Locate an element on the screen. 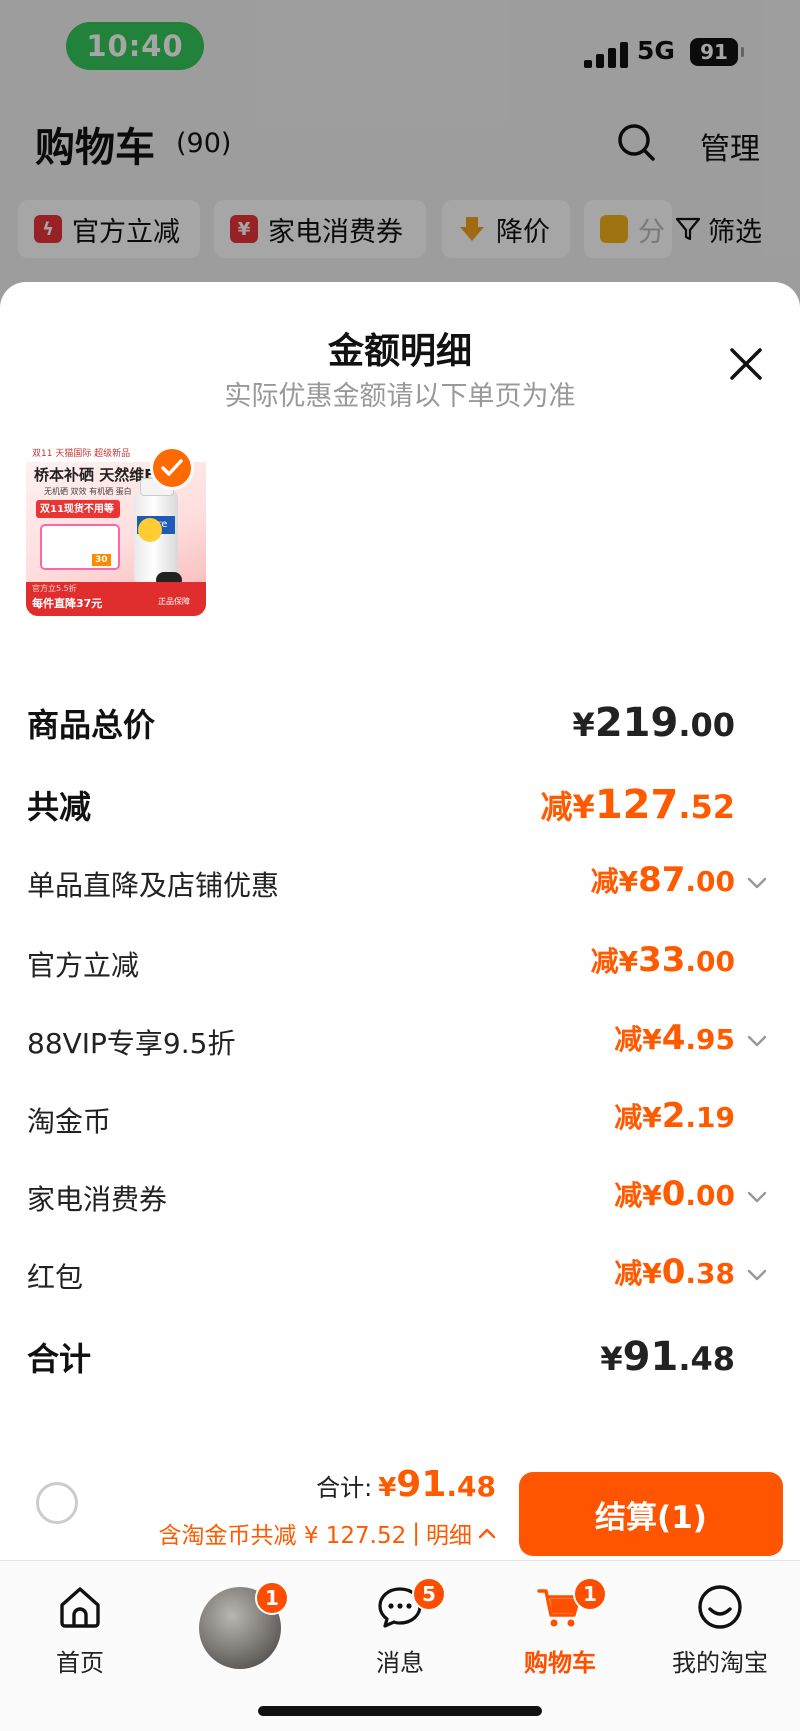 The width and height of the screenshot is (800, 1731). sheet-title: 金额明细 is located at coordinates (399, 351).